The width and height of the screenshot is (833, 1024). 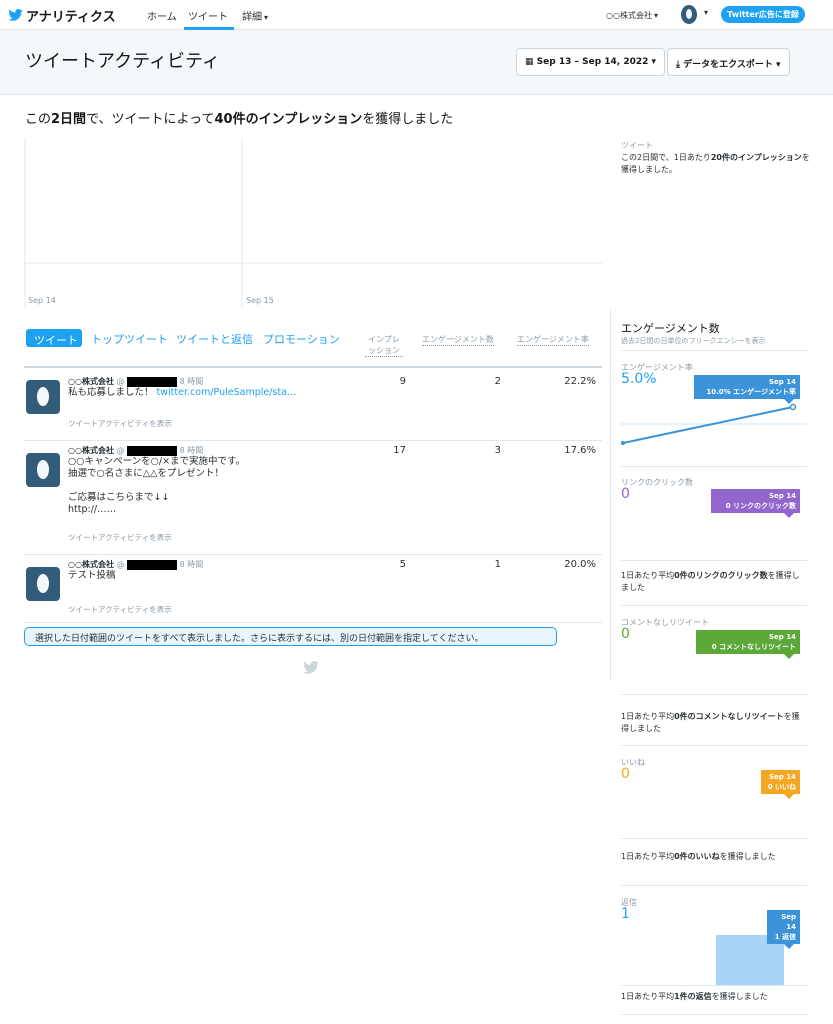 What do you see at coordinates (92, 575) in the screenshot?
I see `tweet-text-line: テスト投稿` at bounding box center [92, 575].